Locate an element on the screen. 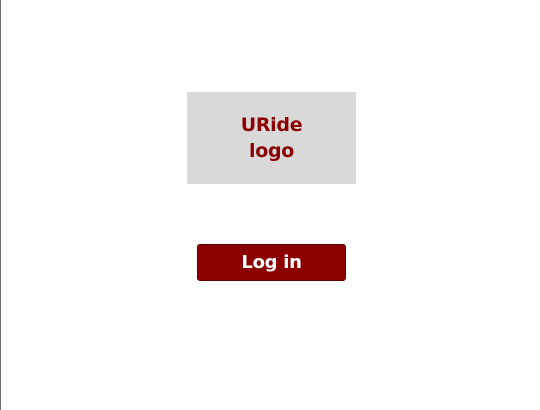 This screenshot has height=410, width=540. logo-text: URide logo is located at coordinates (271, 138).